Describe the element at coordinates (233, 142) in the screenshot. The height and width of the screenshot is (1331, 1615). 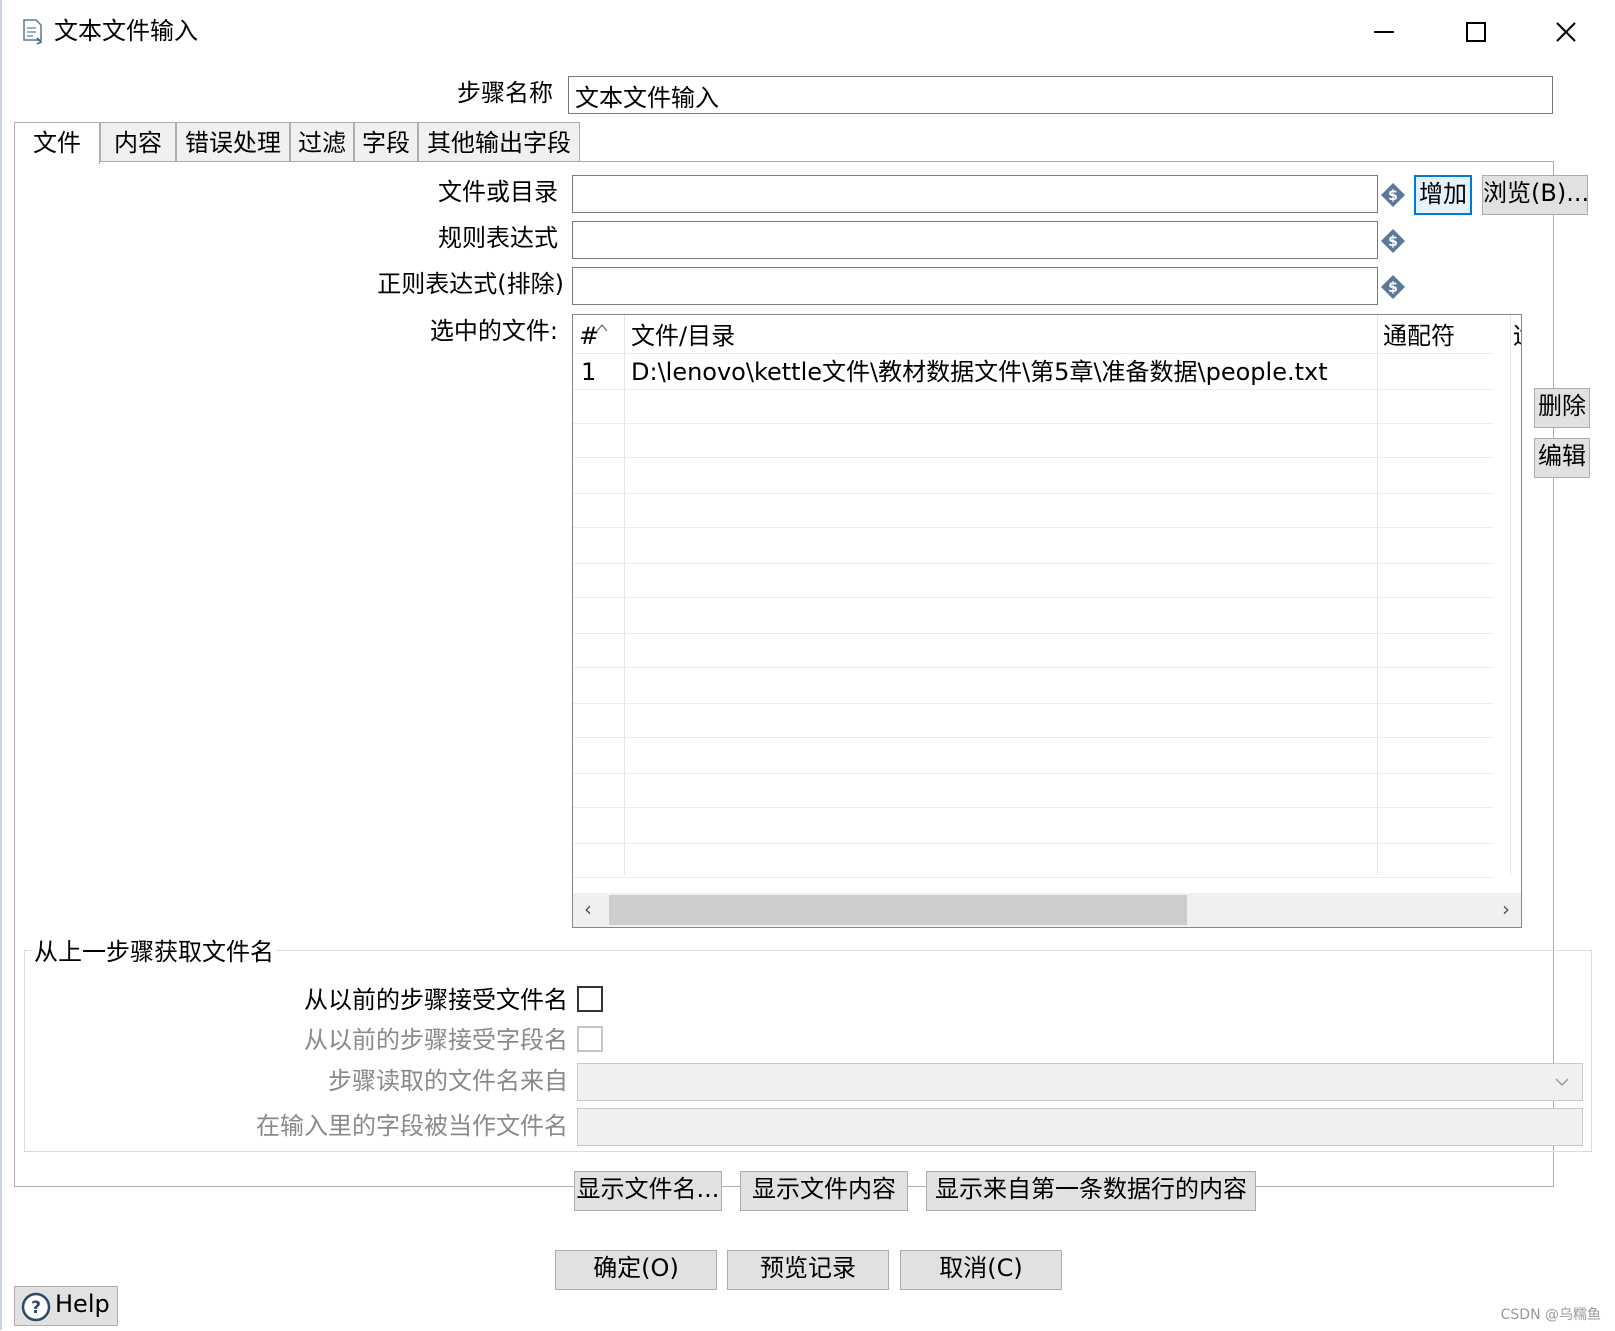
I see `tab-error-handling: 错误处理` at that location.